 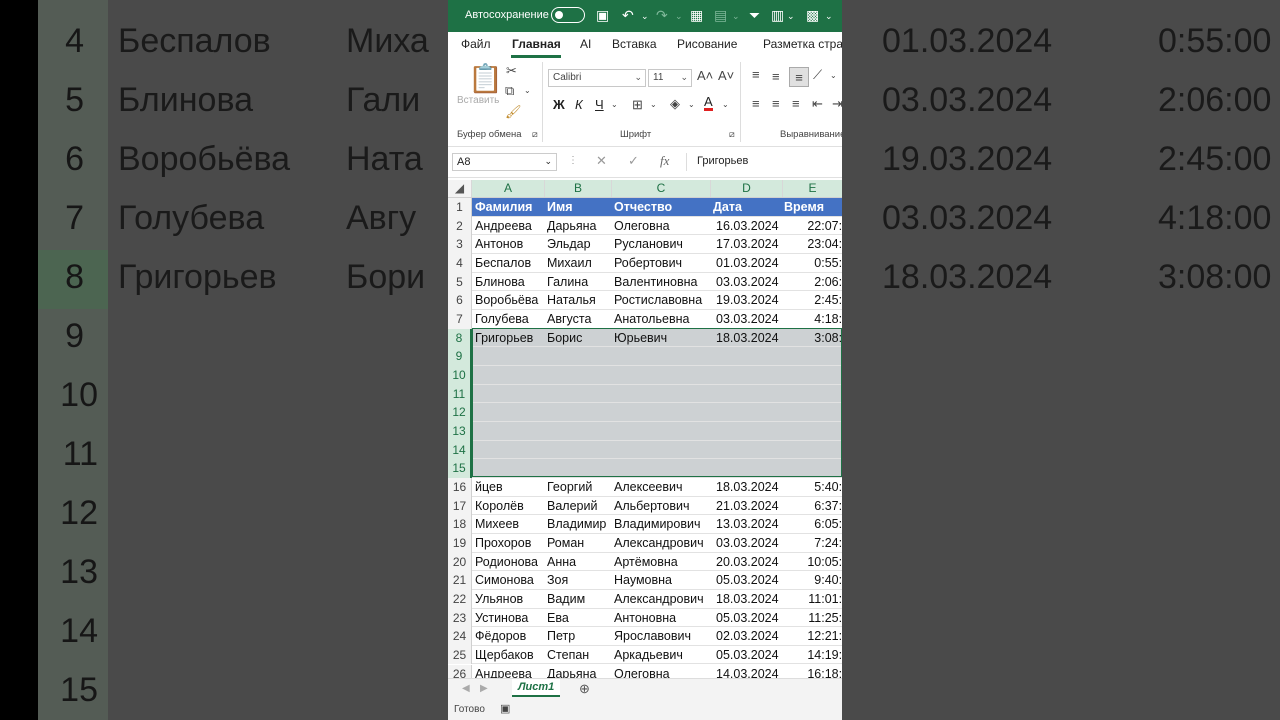 What do you see at coordinates (508, 188) in the screenshot?
I see `column-header-a: A` at bounding box center [508, 188].